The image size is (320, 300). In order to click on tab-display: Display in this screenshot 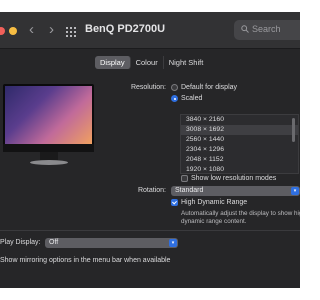, I will do `click(113, 62)`.